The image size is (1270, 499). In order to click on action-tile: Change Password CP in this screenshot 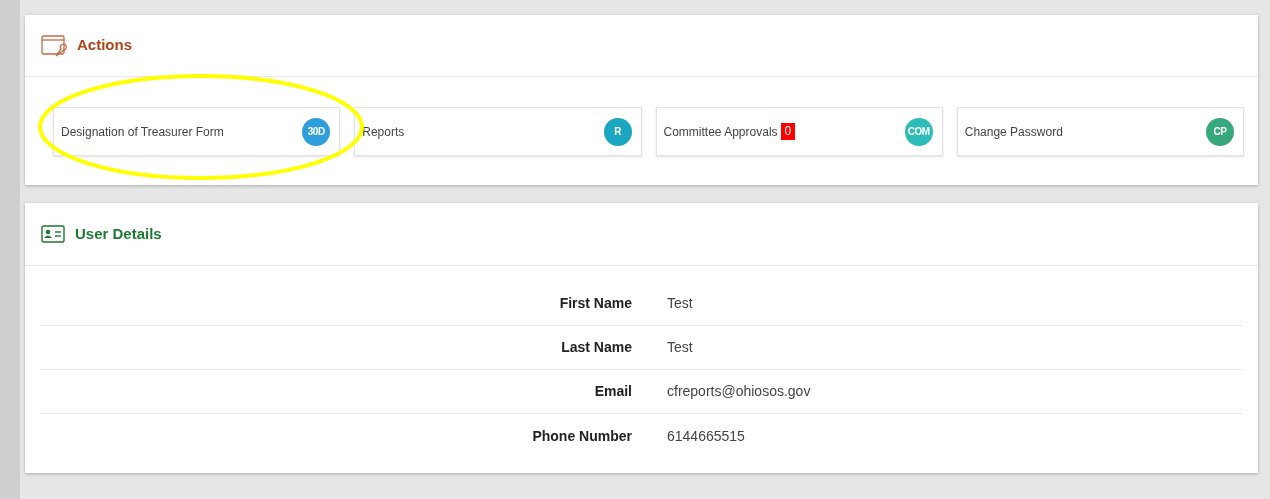, I will do `click(1100, 131)`.